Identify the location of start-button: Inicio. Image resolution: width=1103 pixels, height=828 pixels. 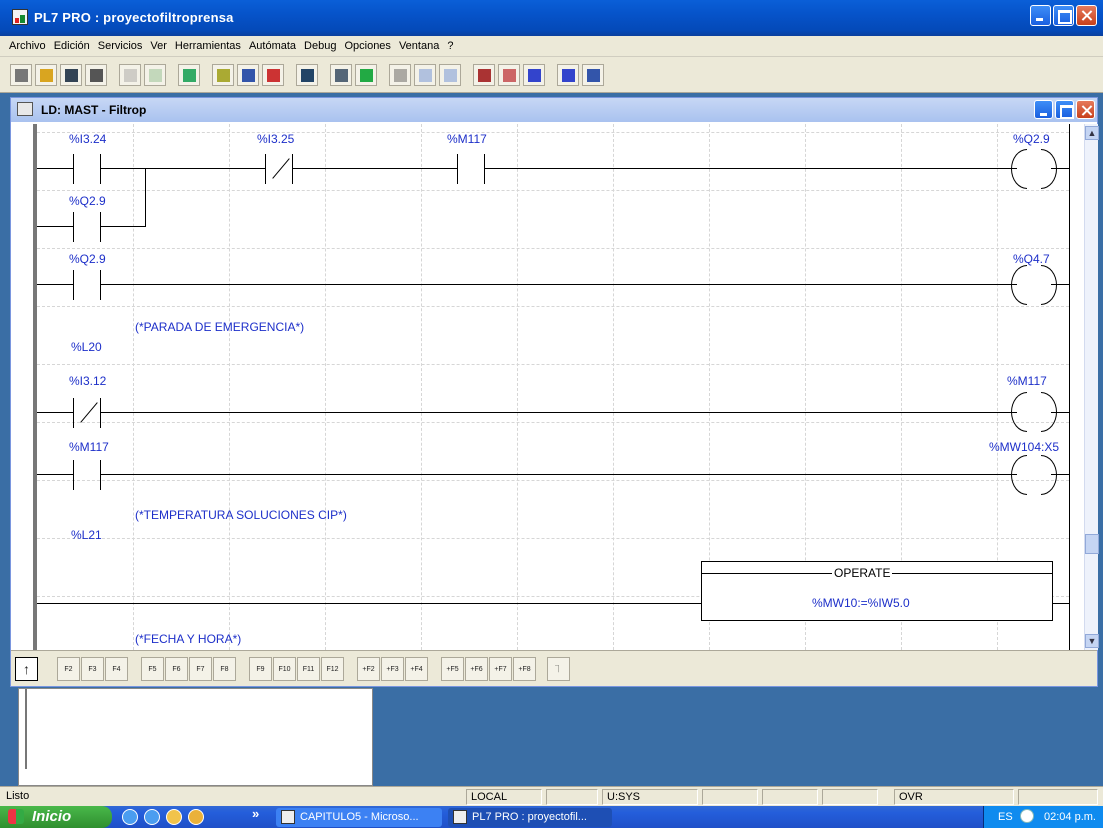
(56, 817).